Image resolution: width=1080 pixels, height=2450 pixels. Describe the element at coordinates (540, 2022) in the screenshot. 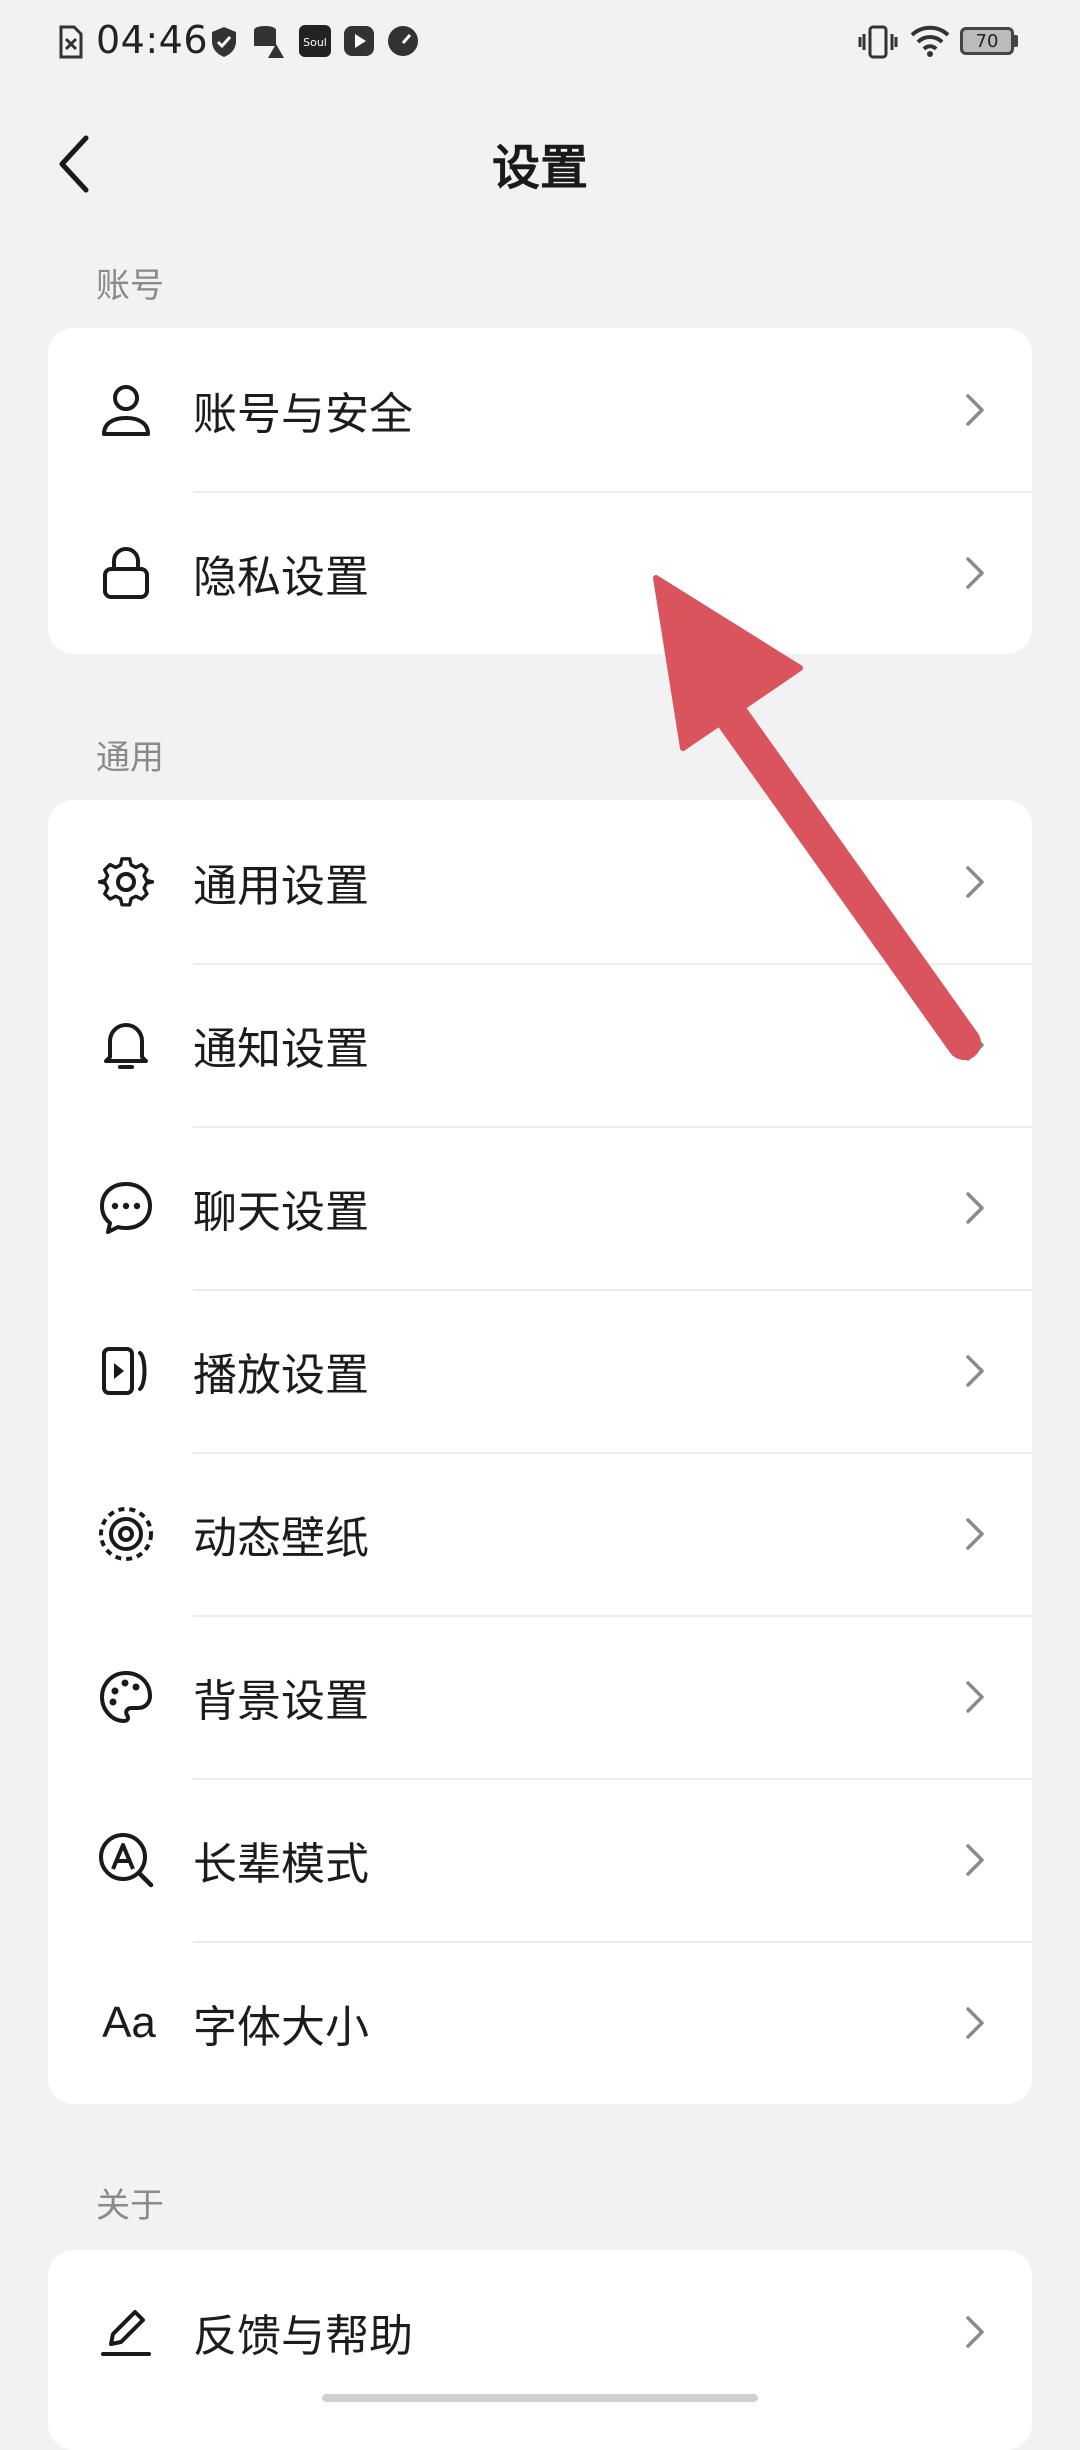

I see `settings-row-font-size: Aa 字体大小` at that location.